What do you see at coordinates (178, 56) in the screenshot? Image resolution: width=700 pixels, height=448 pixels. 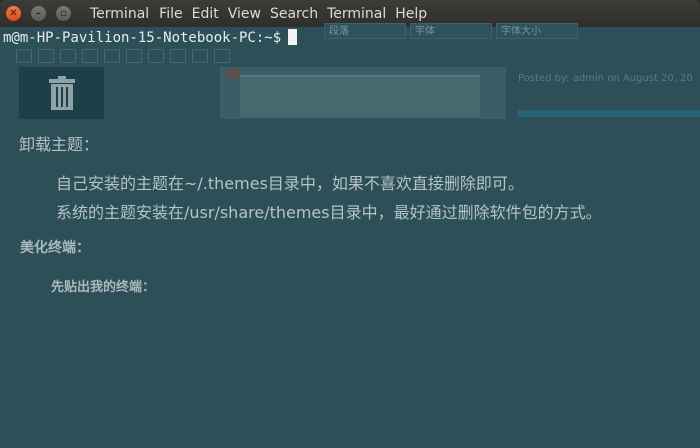 I see `unlink-icon` at bounding box center [178, 56].